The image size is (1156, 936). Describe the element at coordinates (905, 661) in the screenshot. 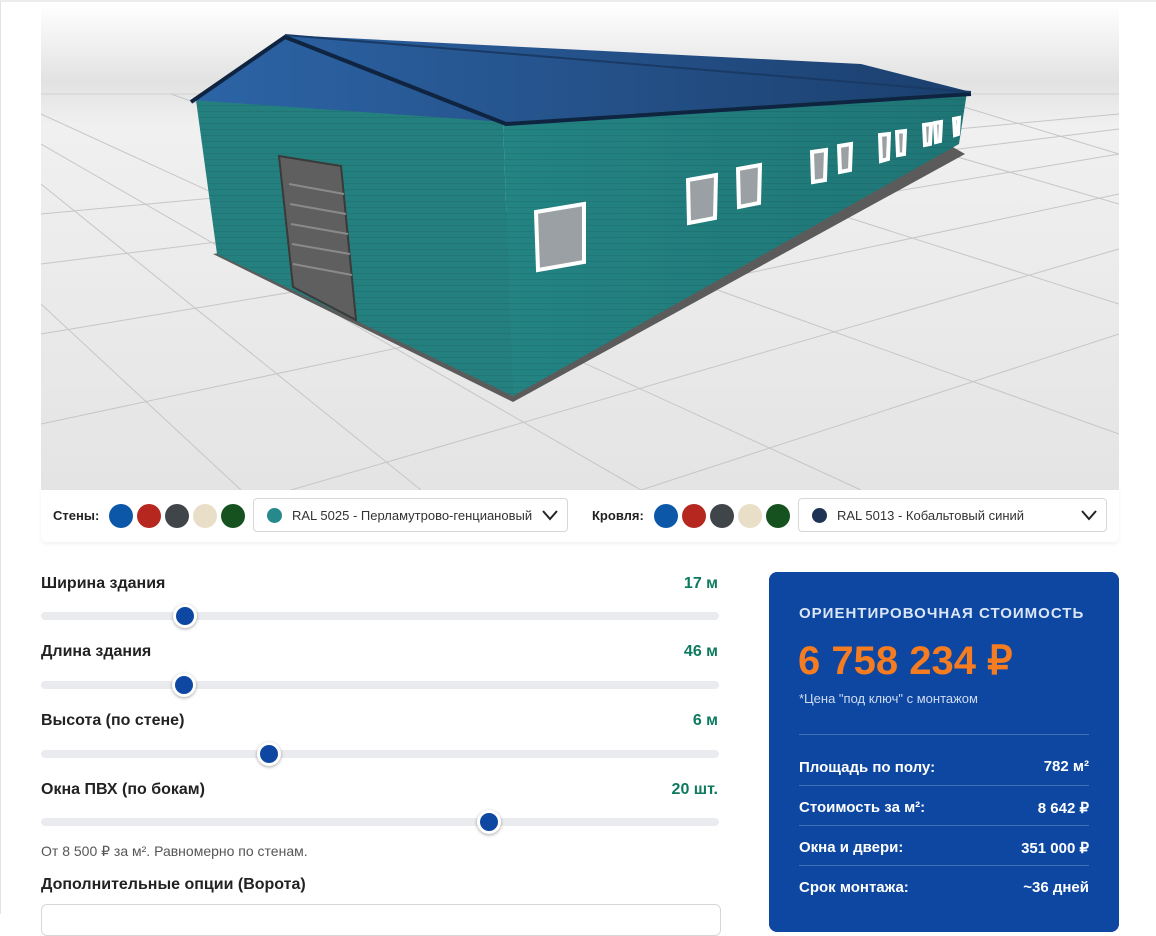

I see `price-amount: 6 758 234 ₽` at that location.